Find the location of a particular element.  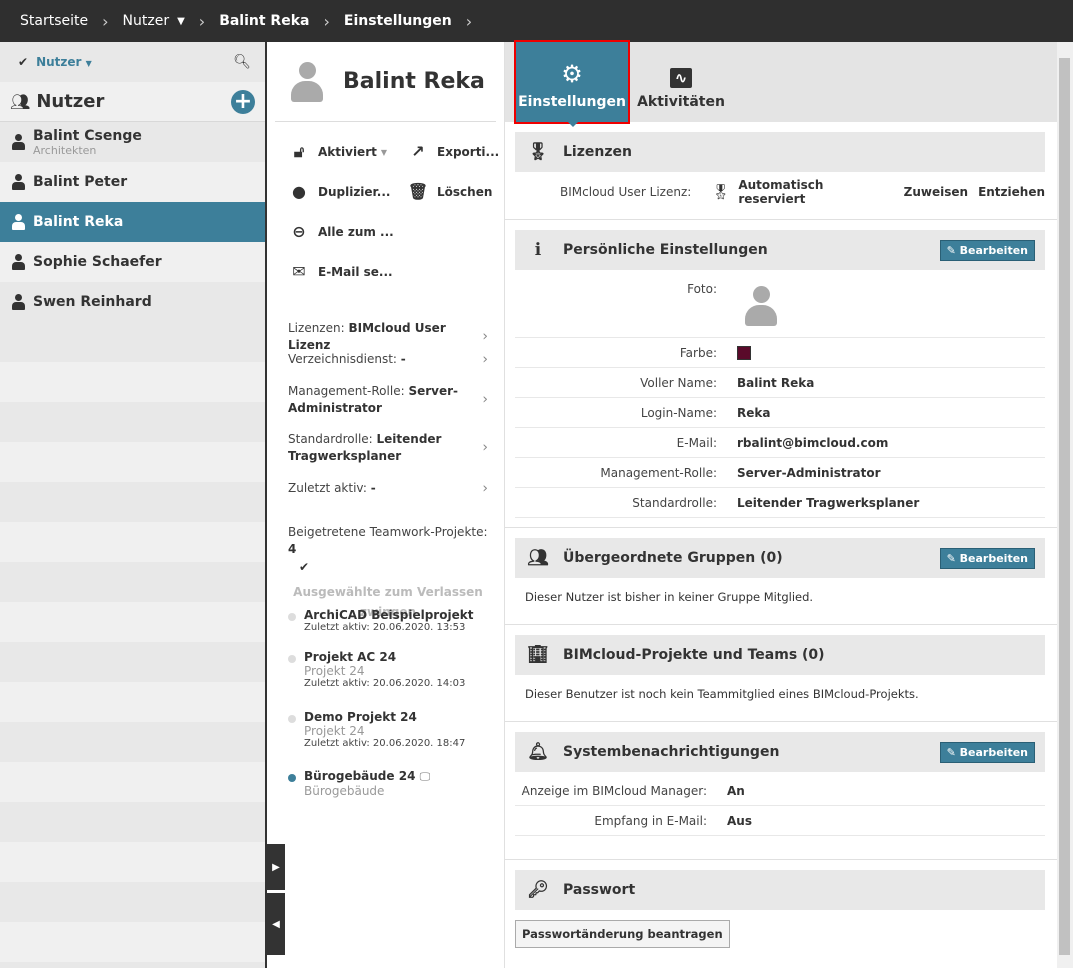

activity-monitor-icon: ∿ is located at coordinates (681, 78).